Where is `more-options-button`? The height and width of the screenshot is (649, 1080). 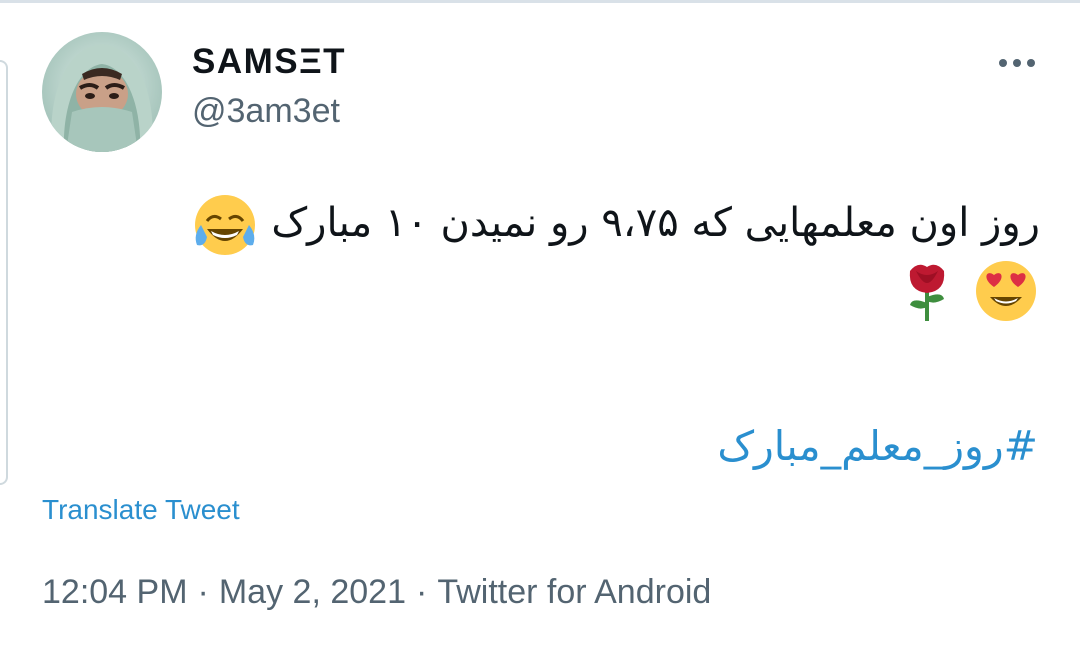
more-options-button is located at coordinates (1017, 63).